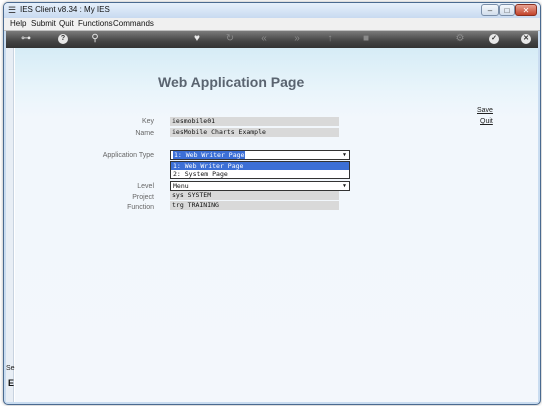 The height and width of the screenshot is (406, 542). What do you see at coordinates (526, 39) in the screenshot?
I see `close-icon: ✕` at bounding box center [526, 39].